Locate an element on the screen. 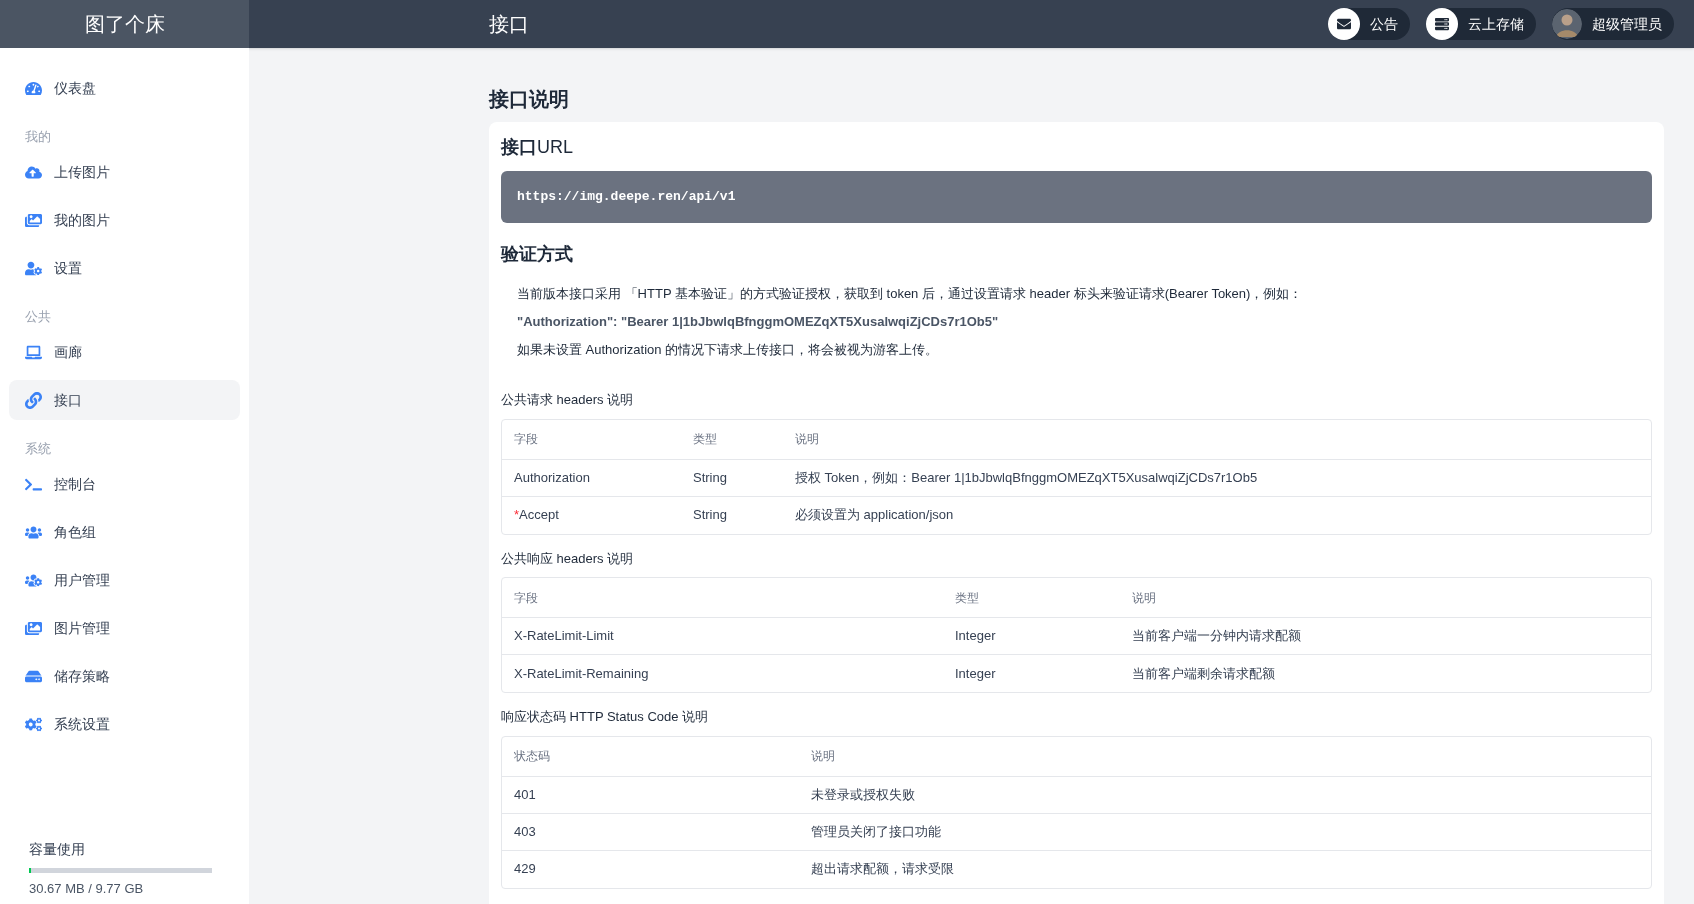 Image resolution: width=1694 pixels, height=904 pixels. sidebar-item: 仪表盘 is located at coordinates (124, 88).